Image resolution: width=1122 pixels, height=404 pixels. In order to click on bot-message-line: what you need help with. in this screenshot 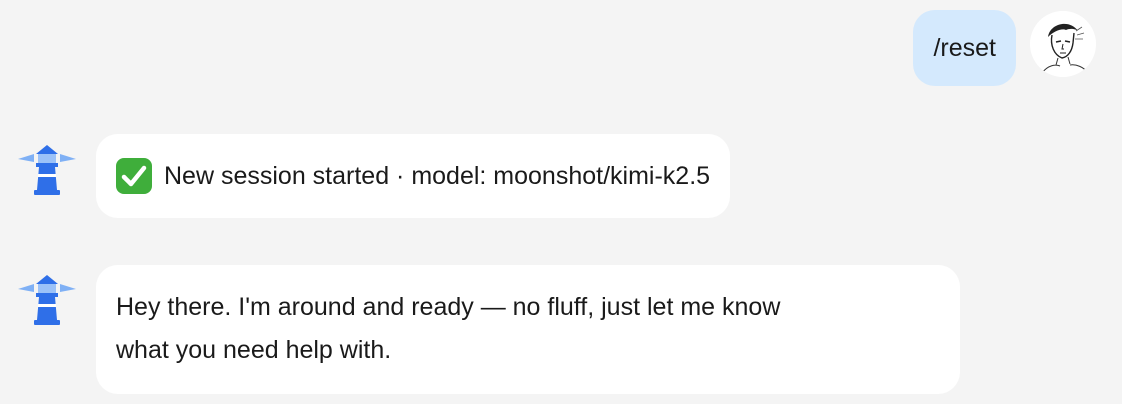, I will do `click(254, 350)`.